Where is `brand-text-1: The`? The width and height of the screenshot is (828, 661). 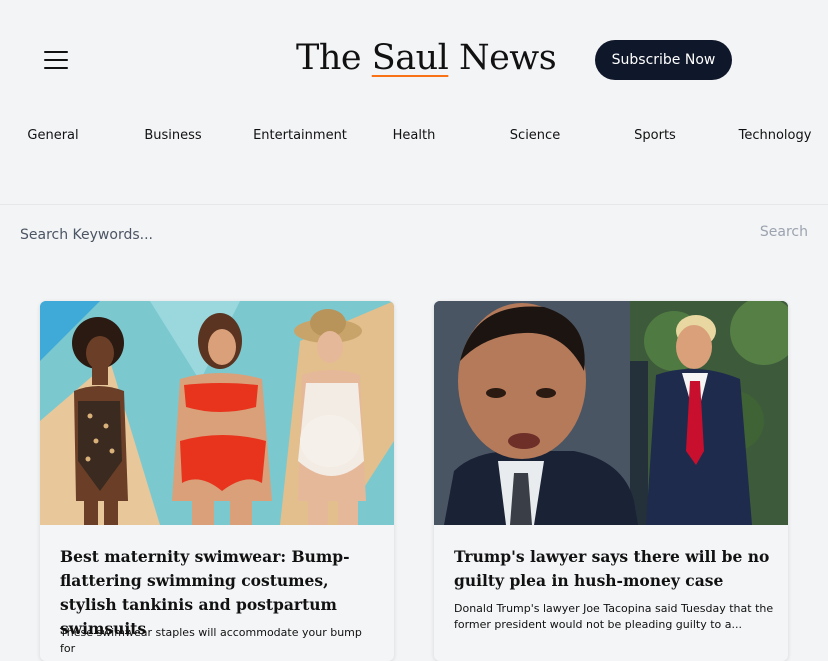
brand-text-1: The is located at coordinates (334, 58).